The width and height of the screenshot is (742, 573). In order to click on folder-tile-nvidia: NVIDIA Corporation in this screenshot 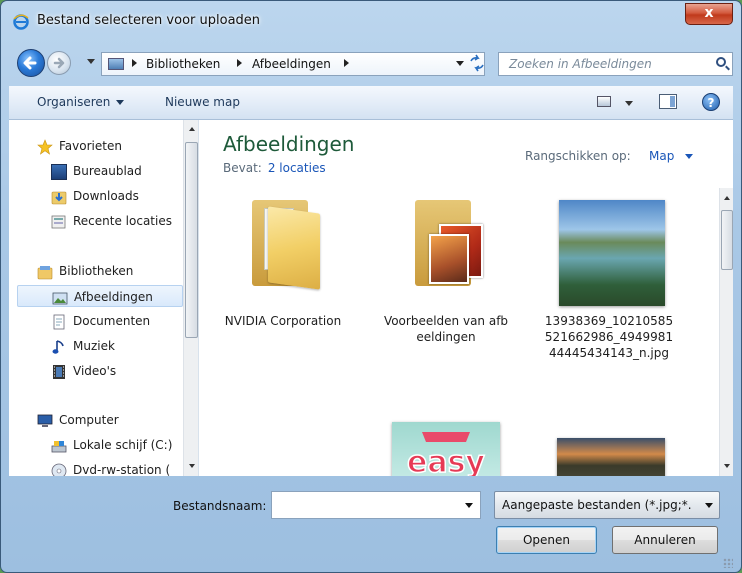, I will do `click(283, 264)`.